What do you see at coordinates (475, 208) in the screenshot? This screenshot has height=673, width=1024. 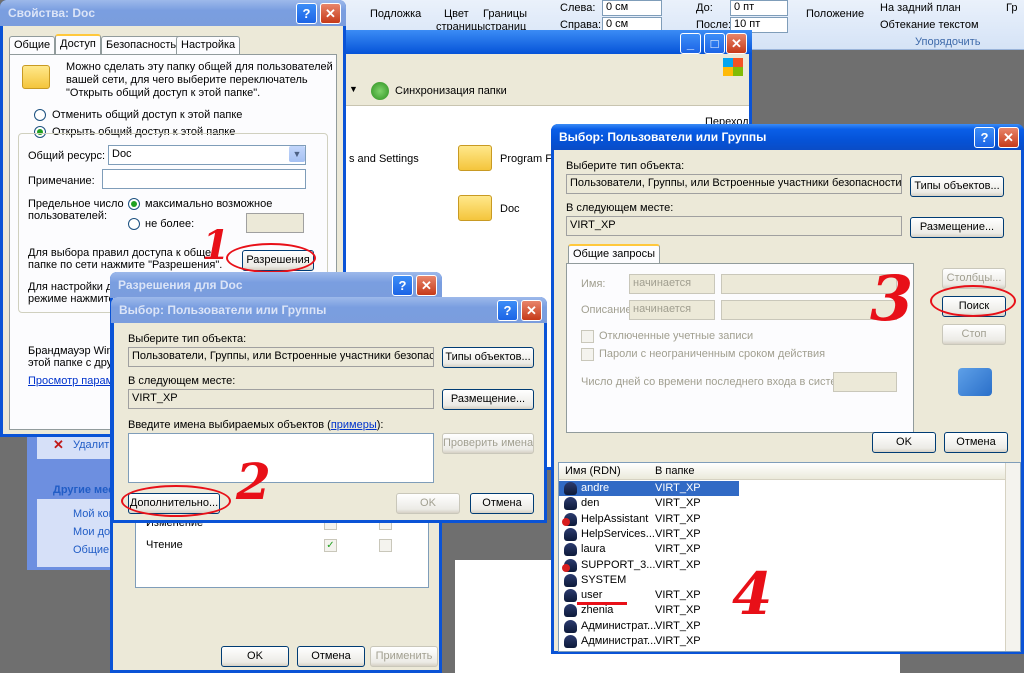 I see `shared-folder-icon` at bounding box center [475, 208].